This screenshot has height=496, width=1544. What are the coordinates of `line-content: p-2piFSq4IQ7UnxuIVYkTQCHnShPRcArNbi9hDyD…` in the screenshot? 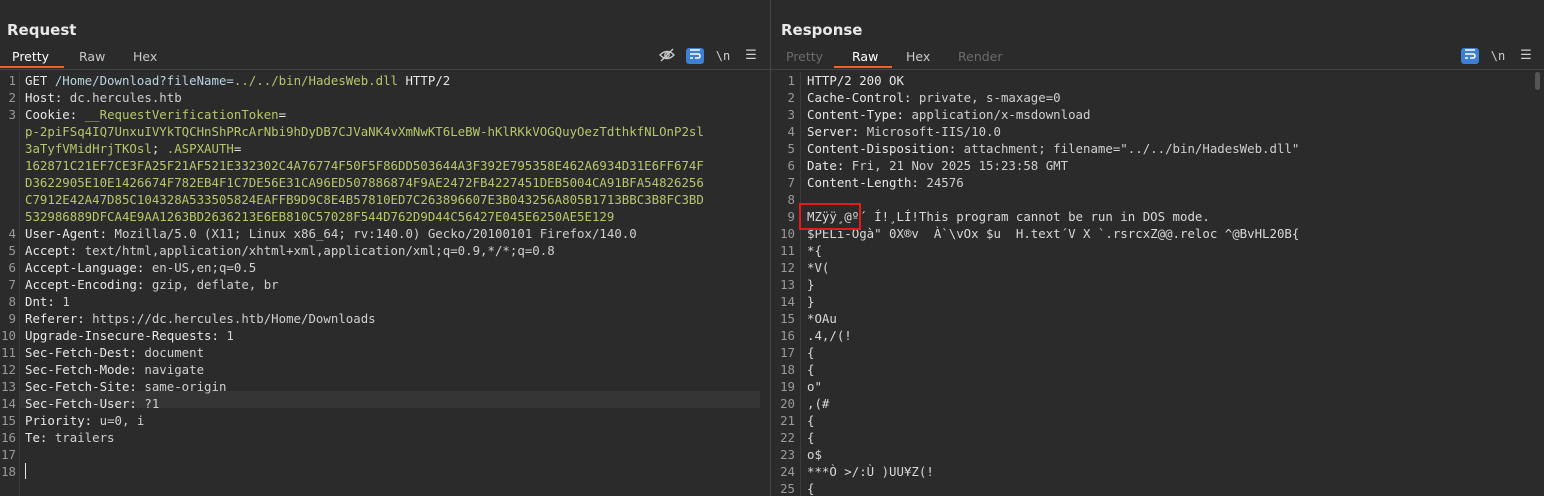 It's located at (364, 131).